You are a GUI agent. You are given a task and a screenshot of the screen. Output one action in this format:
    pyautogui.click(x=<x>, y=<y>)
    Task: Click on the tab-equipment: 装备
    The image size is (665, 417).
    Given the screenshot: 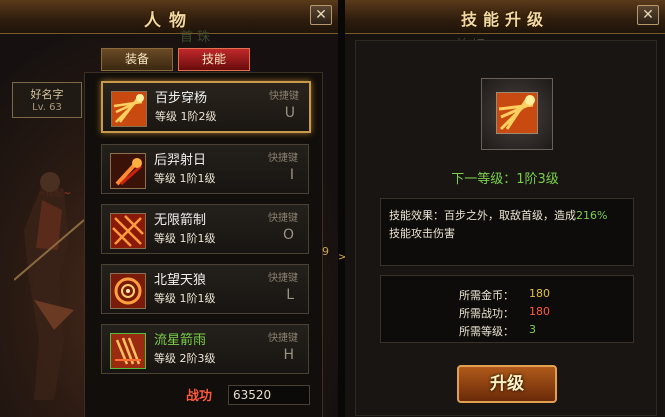 What is the action you would take?
    pyautogui.click(x=137, y=59)
    